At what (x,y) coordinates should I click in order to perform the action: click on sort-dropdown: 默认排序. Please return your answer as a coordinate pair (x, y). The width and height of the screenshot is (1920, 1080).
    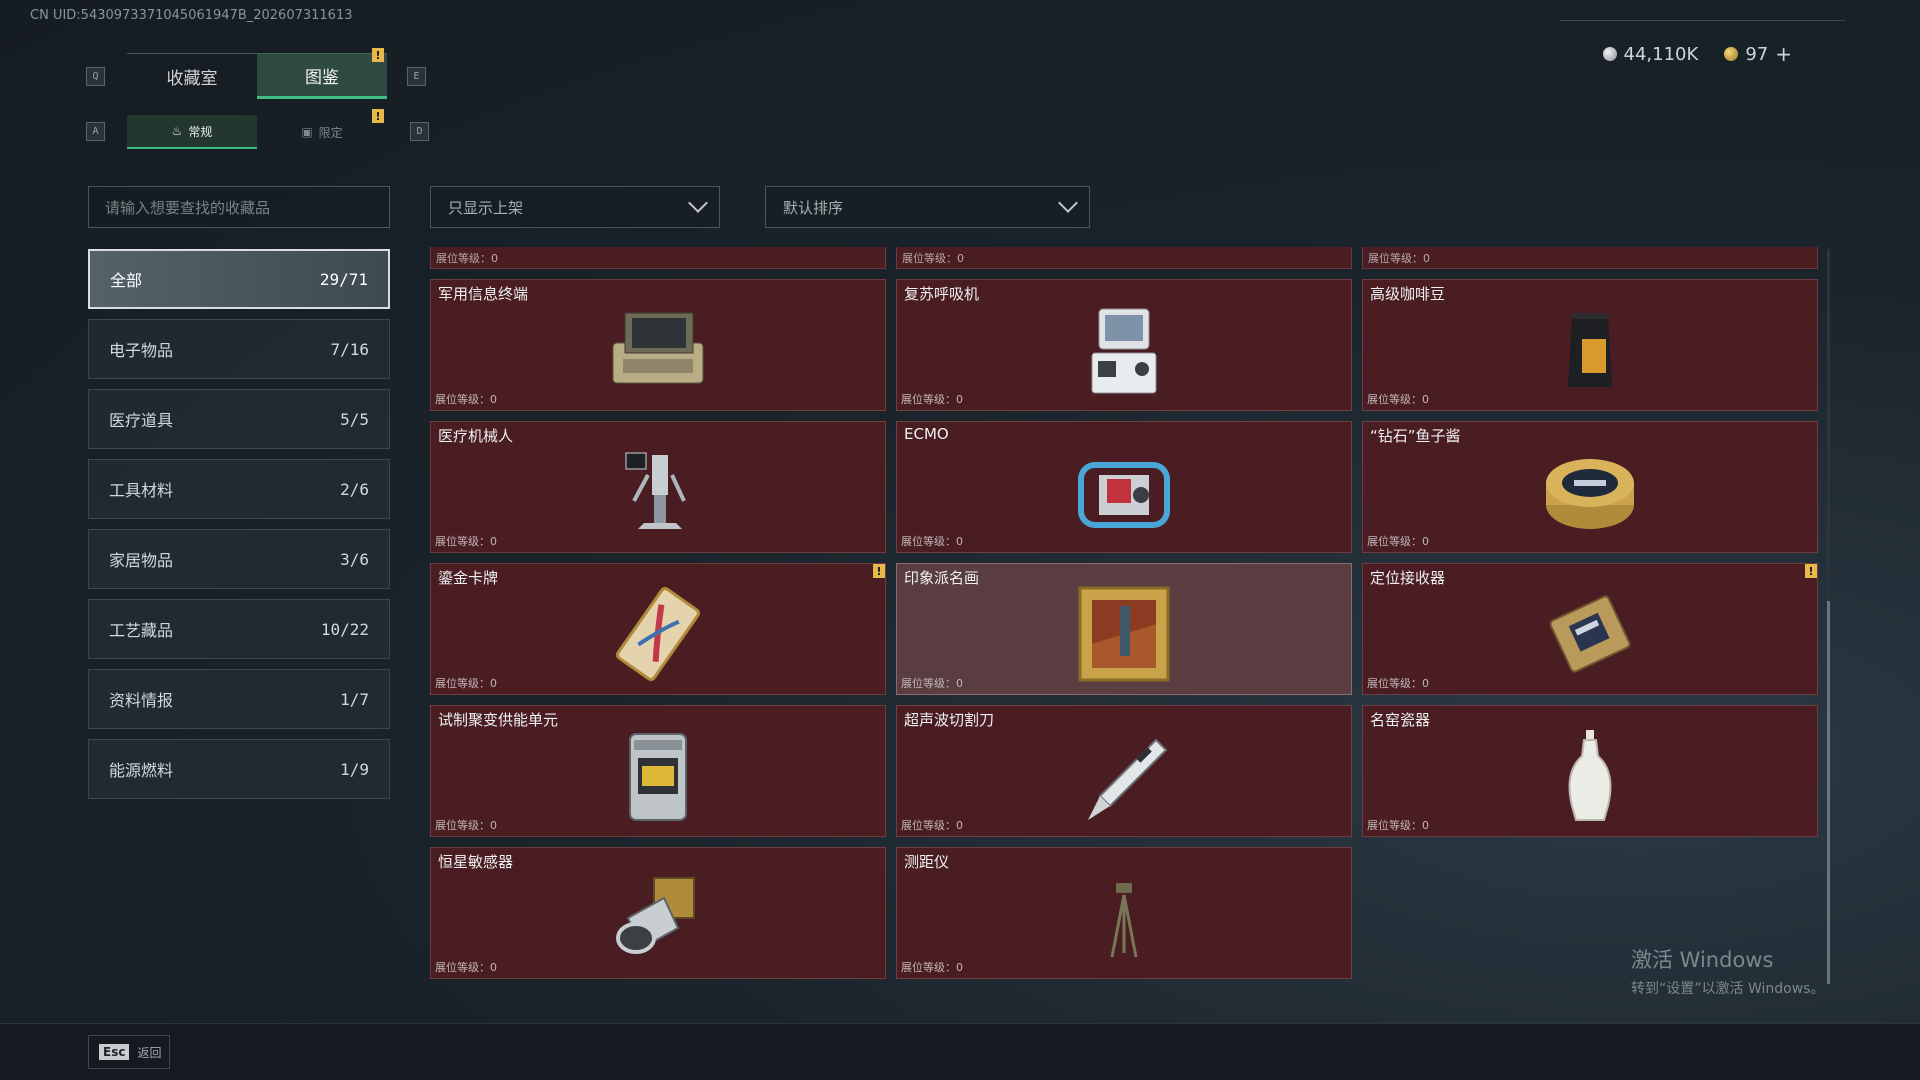
    Looking at the image, I should click on (927, 207).